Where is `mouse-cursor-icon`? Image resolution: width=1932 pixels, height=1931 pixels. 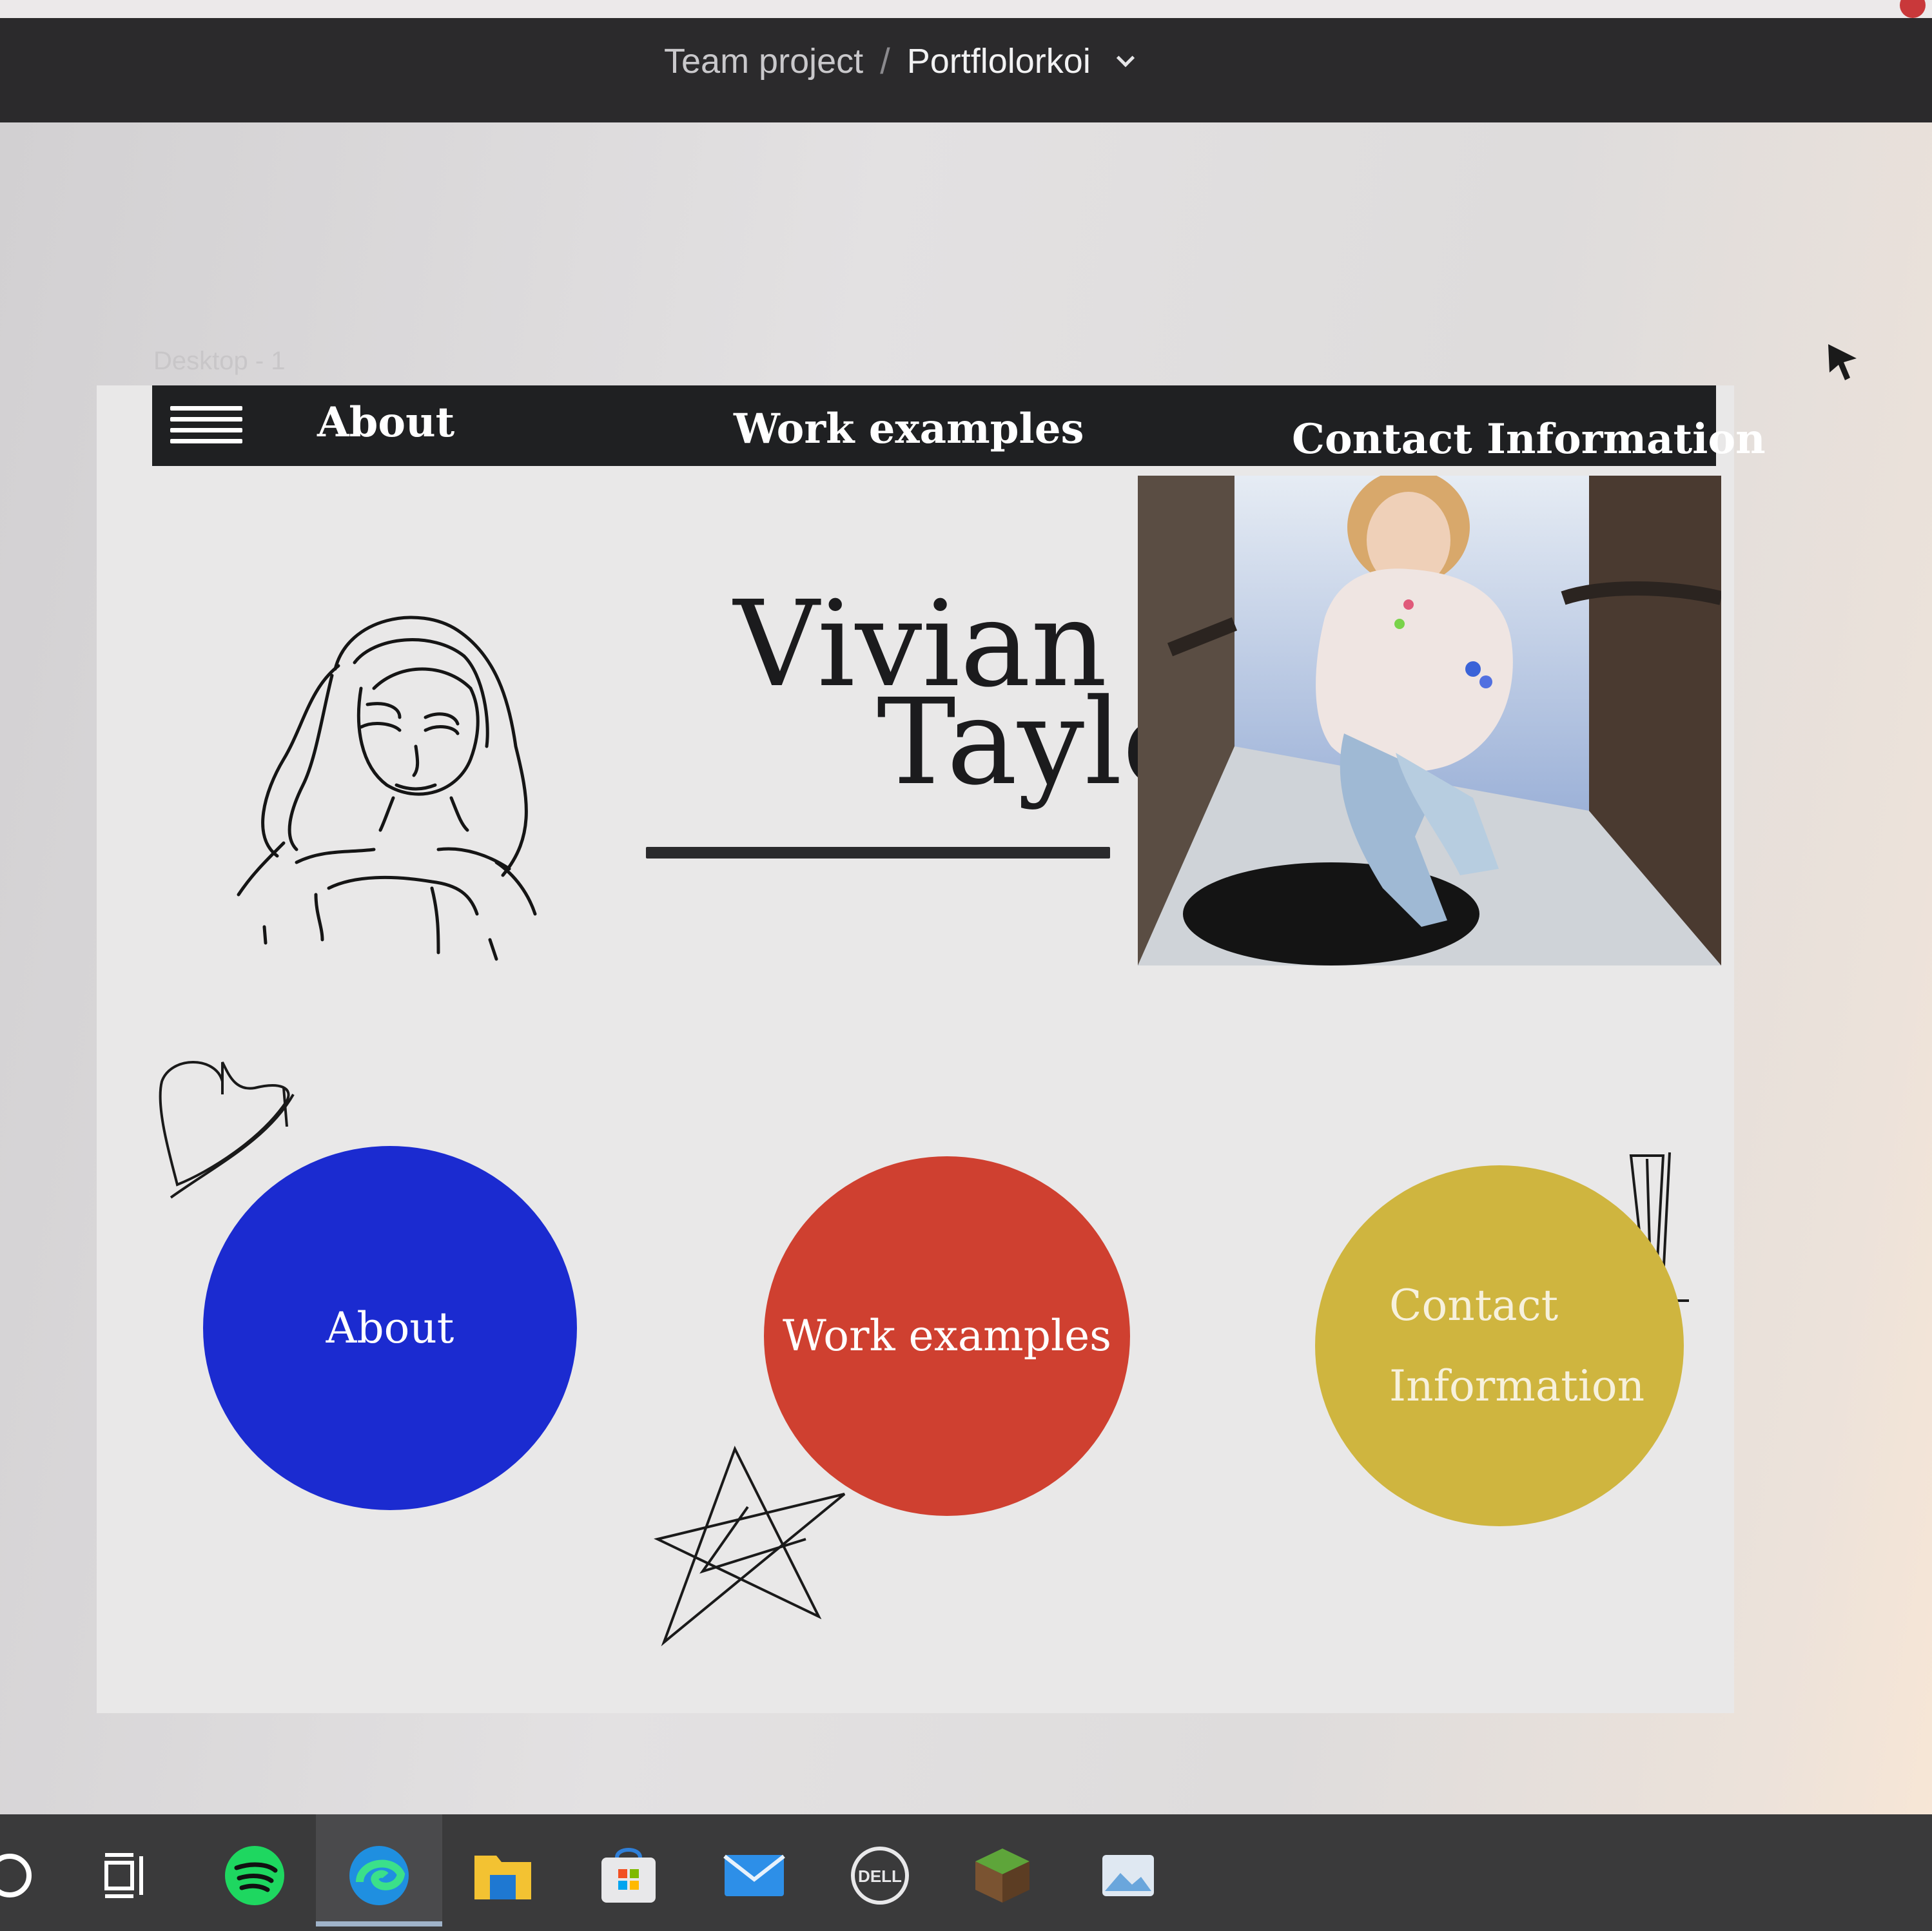 mouse-cursor-icon is located at coordinates (1842, 362).